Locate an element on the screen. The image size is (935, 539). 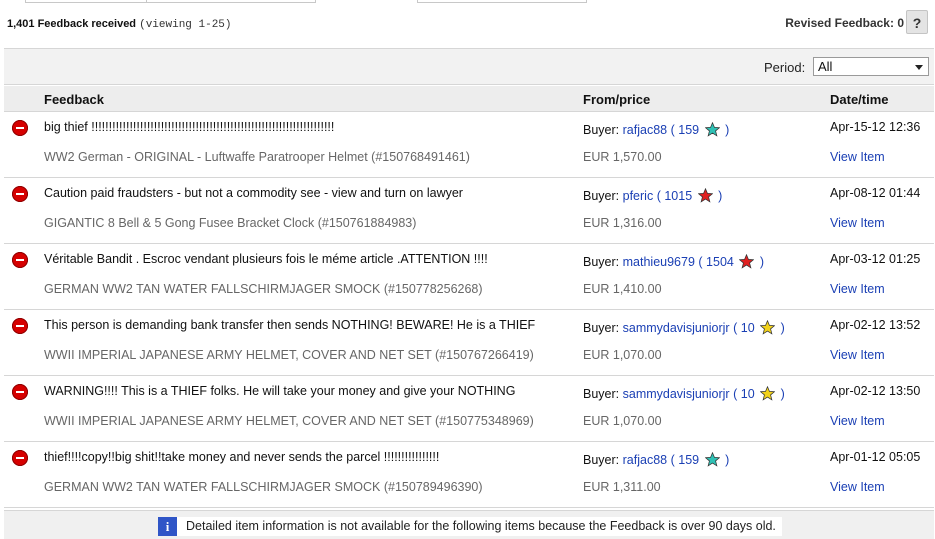
feedback-count: 1,401 Feedback received is located at coordinates (72, 24).